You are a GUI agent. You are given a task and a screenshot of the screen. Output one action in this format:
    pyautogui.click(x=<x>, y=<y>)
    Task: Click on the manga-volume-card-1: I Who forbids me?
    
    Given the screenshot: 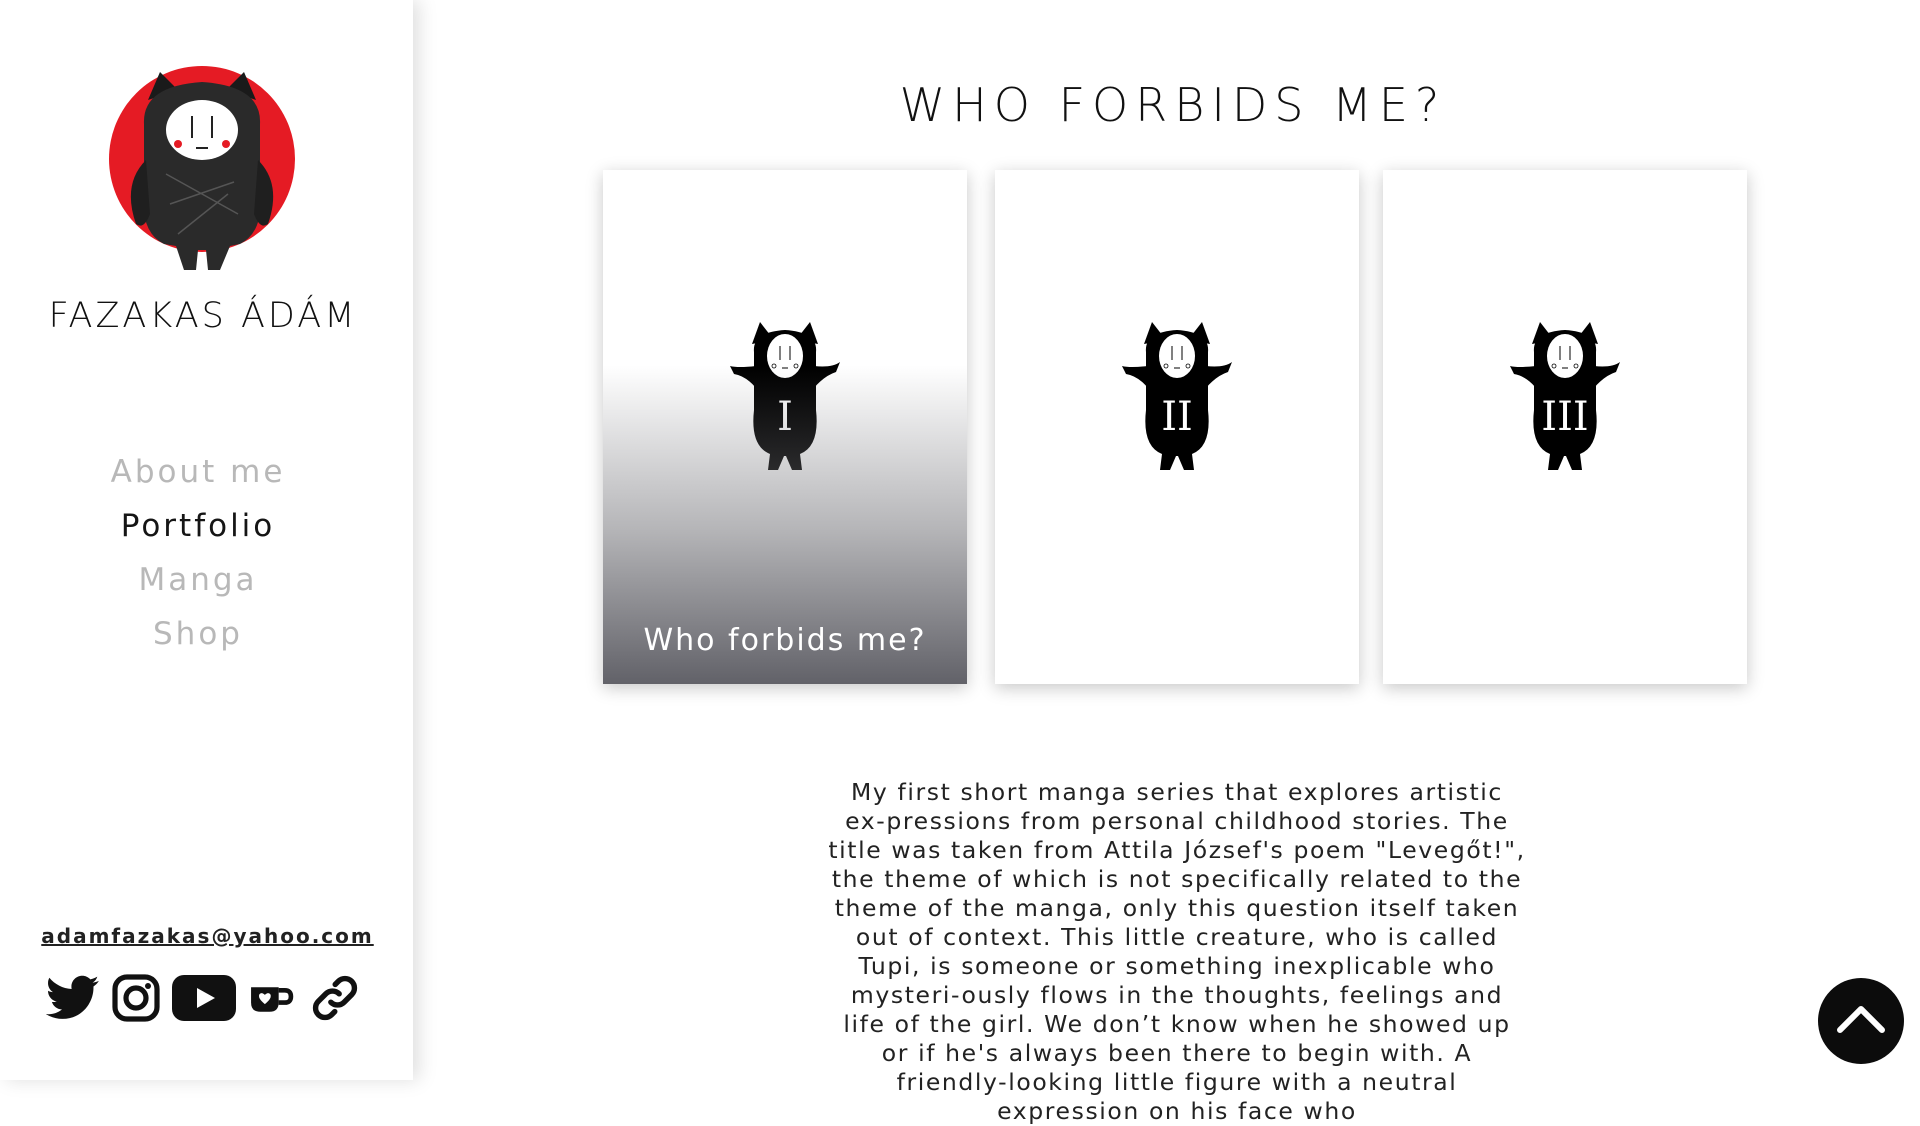 What is the action you would take?
    pyautogui.click(x=785, y=427)
    